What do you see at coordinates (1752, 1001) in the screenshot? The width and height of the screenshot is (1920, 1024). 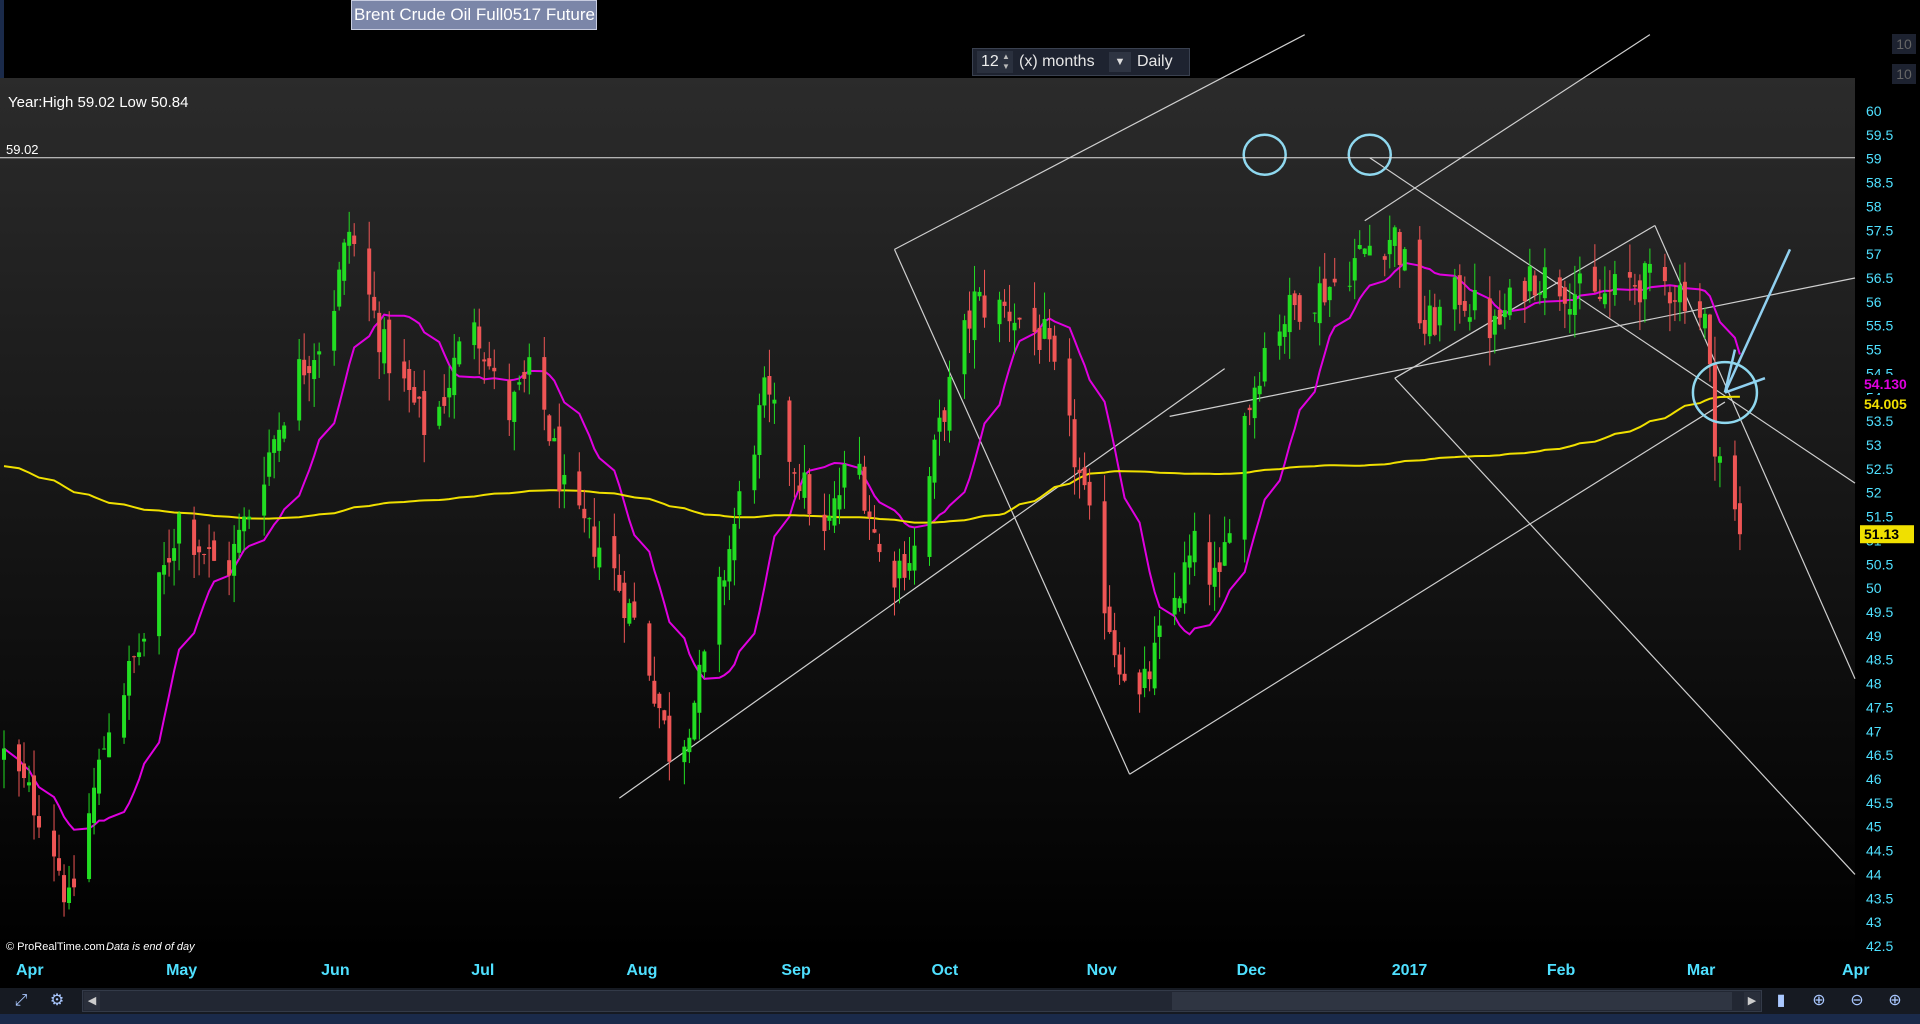 I see `scroll-right-icon: ▶` at bounding box center [1752, 1001].